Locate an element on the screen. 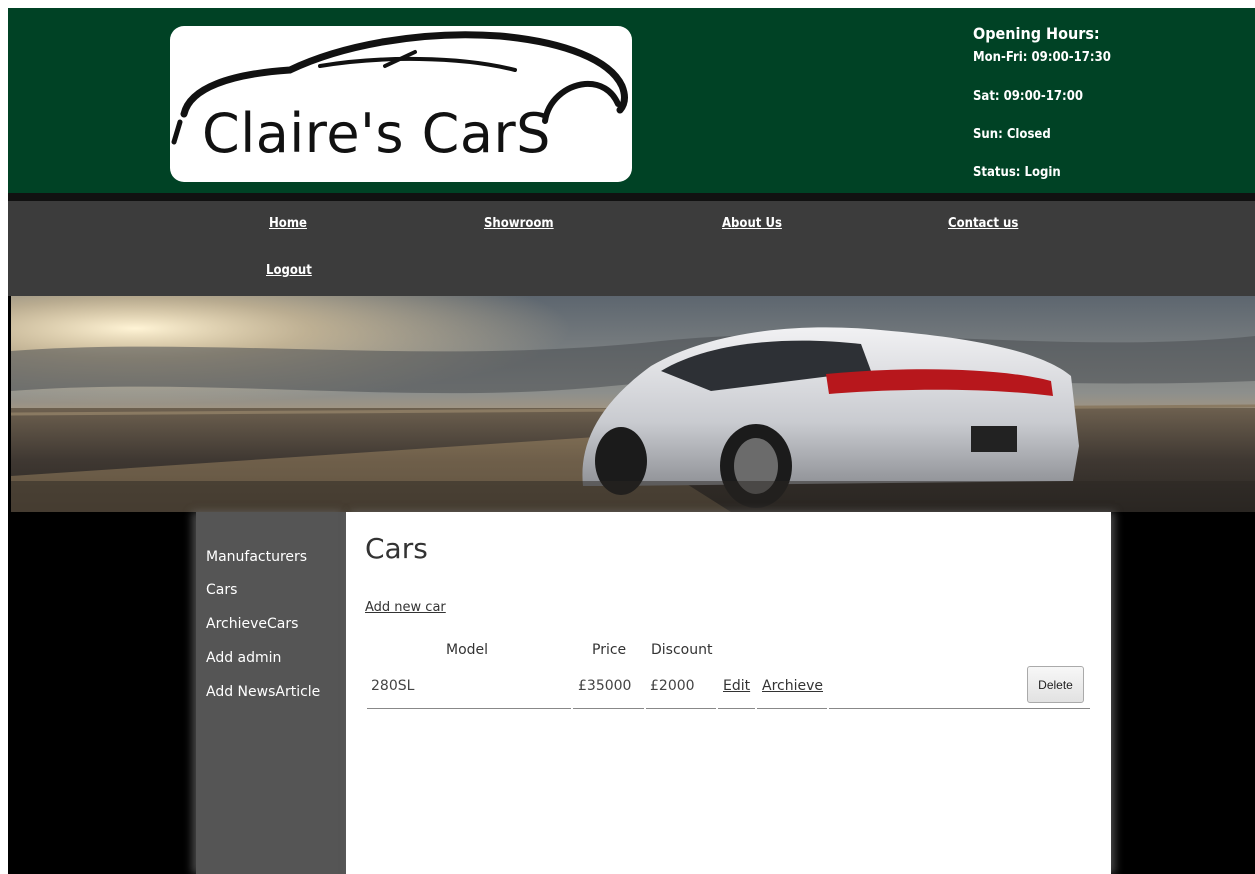  logo-text: Claire's CarS is located at coordinates (376, 133).